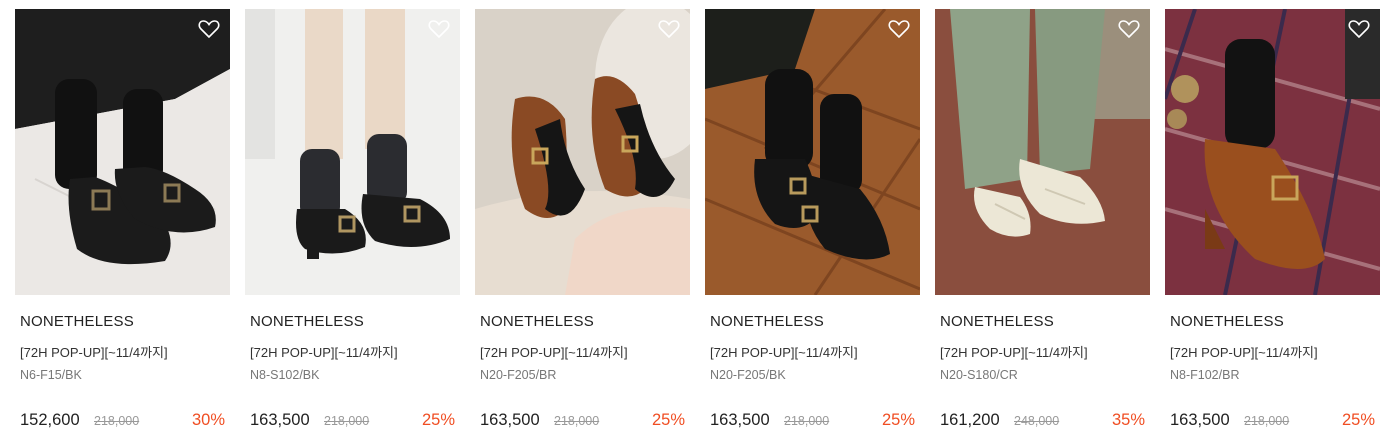 The height and width of the screenshot is (440, 1389). I want to click on product-code: N8-S102/BK, so click(285, 375).